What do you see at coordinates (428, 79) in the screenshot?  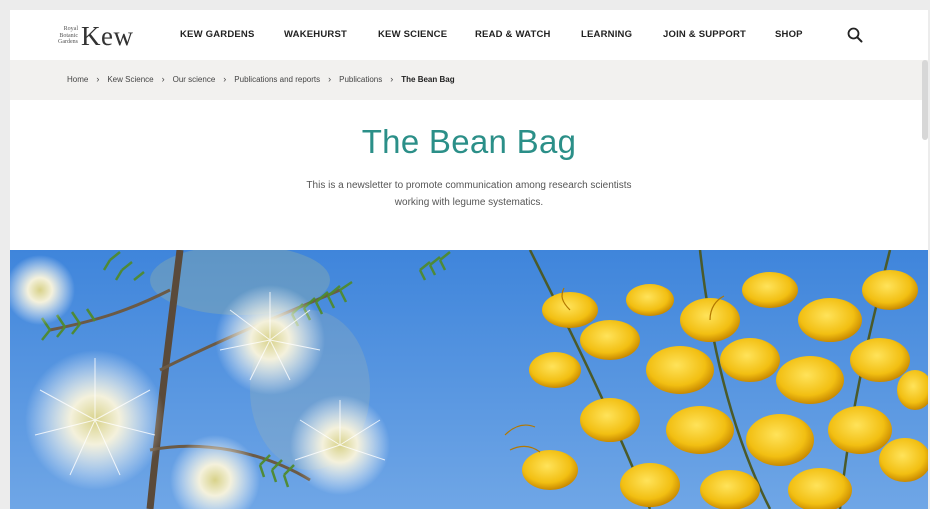 I see `breadcrumb-current: The Bean Bag` at bounding box center [428, 79].